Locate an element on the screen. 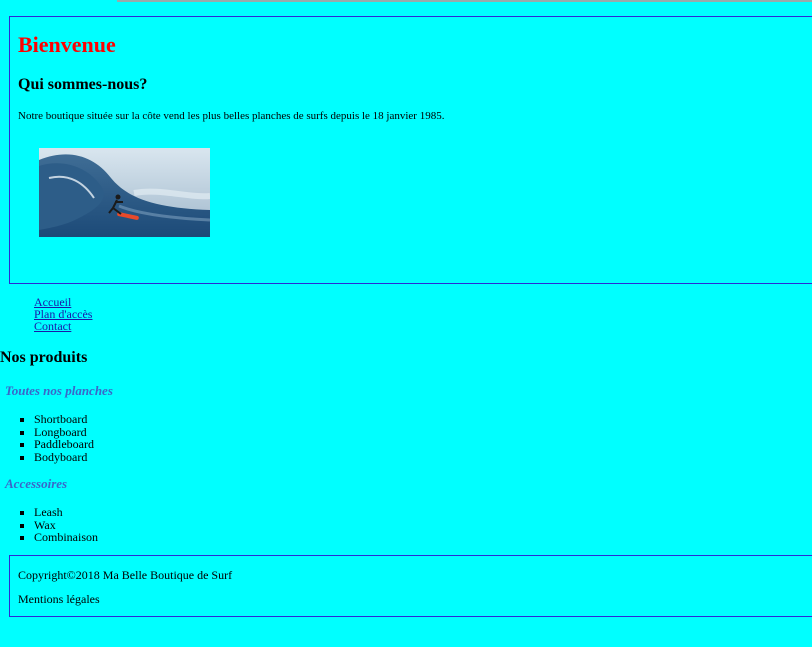  accessories-heading: Accessoires is located at coordinates (36, 483).